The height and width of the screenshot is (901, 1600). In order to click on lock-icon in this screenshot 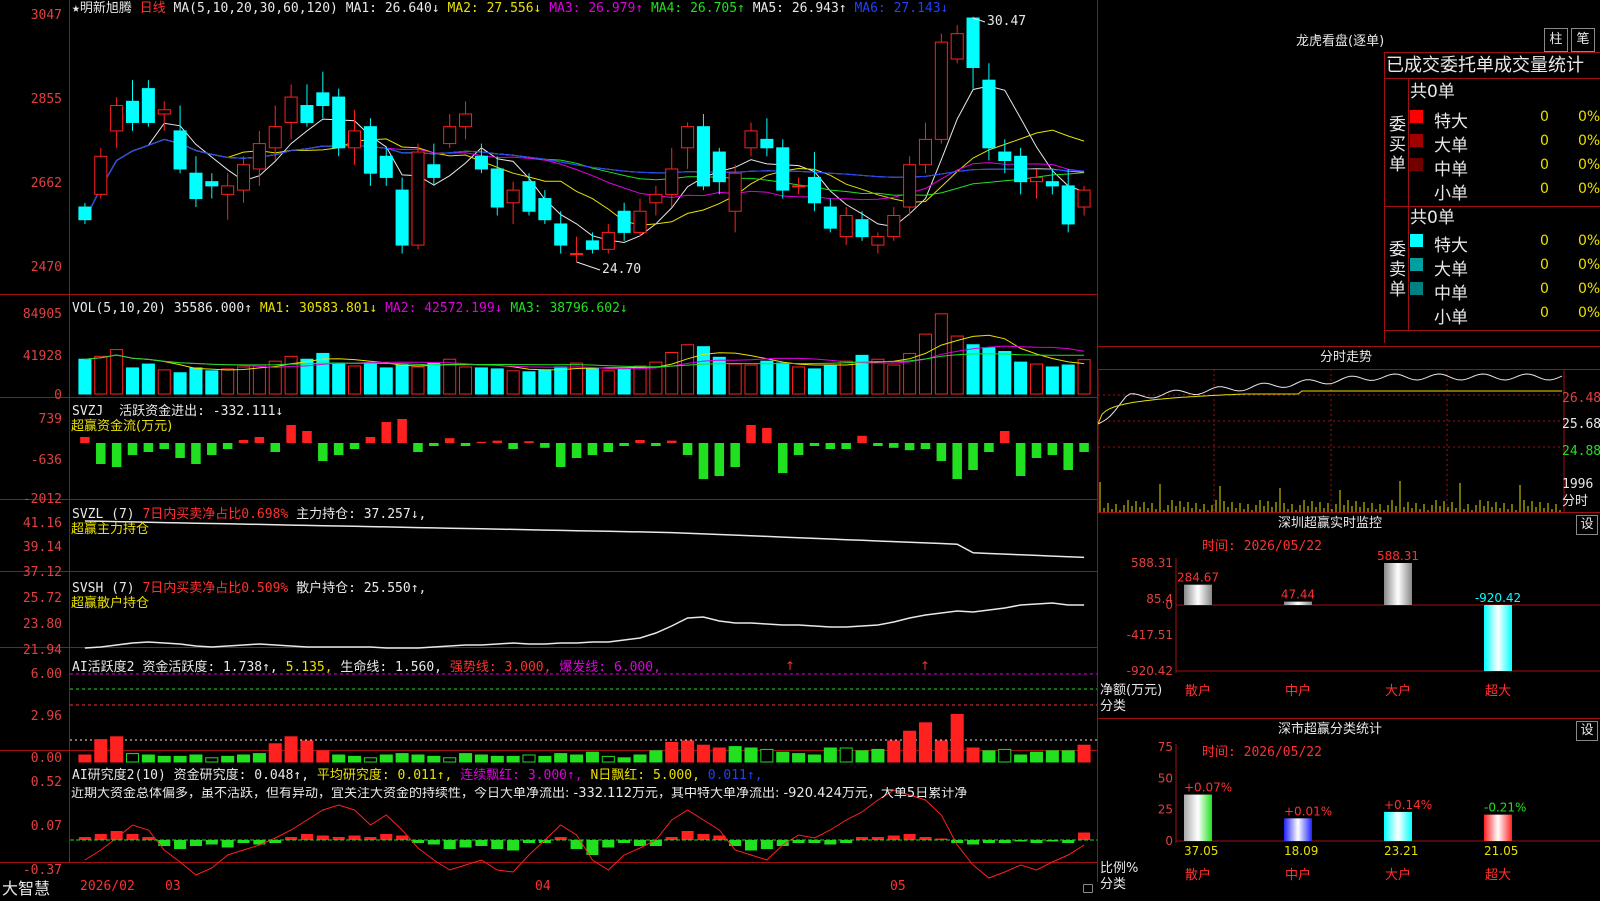, I will do `click(1088, 888)`.